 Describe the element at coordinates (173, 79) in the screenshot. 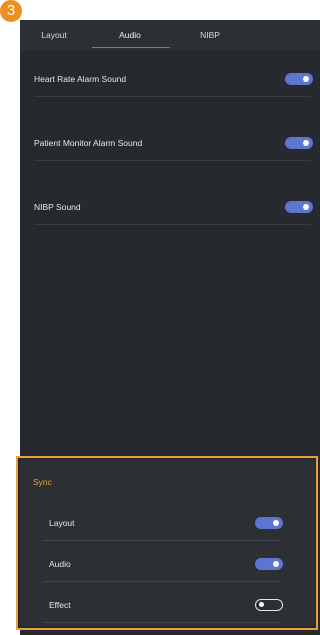

I see `heart-rate-alarm-sound-row: Heart Rate Alarm Sound` at that location.